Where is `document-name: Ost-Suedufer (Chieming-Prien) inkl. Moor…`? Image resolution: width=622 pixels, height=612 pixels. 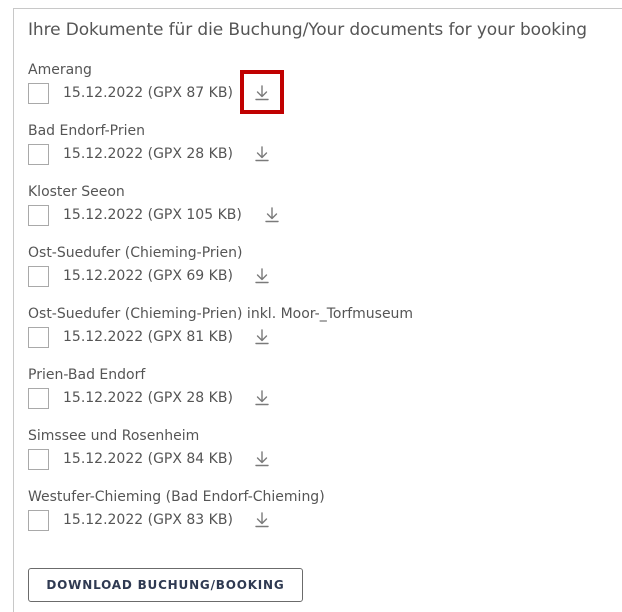 document-name: Ost-Suedufer (Chieming-Prien) inkl. Moor… is located at coordinates (221, 314).